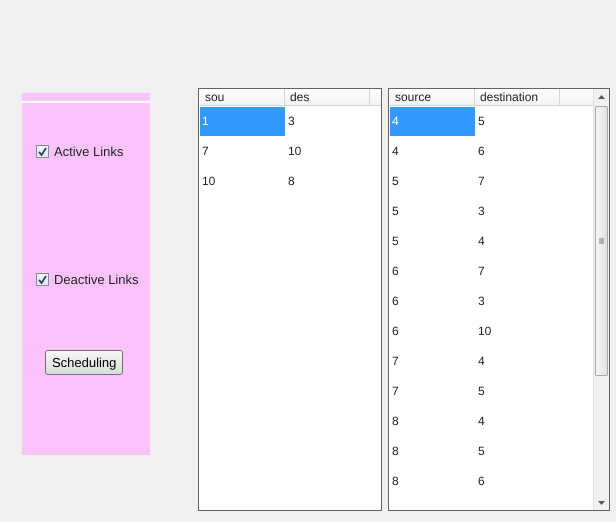 This screenshot has width=616, height=522. What do you see at coordinates (601, 241) in the screenshot?
I see `grip-icon` at bounding box center [601, 241].